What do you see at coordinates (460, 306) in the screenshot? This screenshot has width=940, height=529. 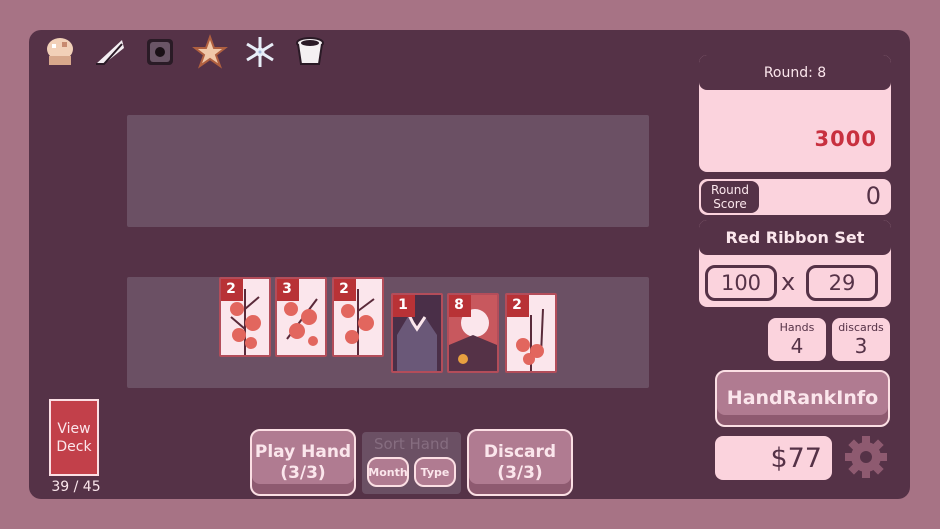 I see `card-month-badge: 8` at bounding box center [460, 306].